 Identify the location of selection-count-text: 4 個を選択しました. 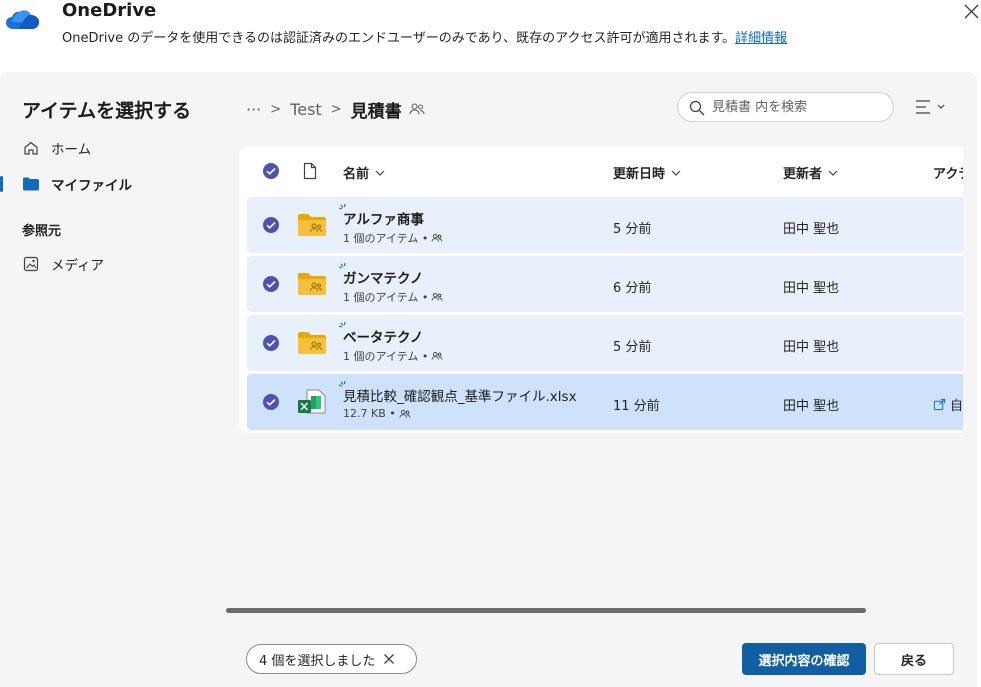
(317, 661).